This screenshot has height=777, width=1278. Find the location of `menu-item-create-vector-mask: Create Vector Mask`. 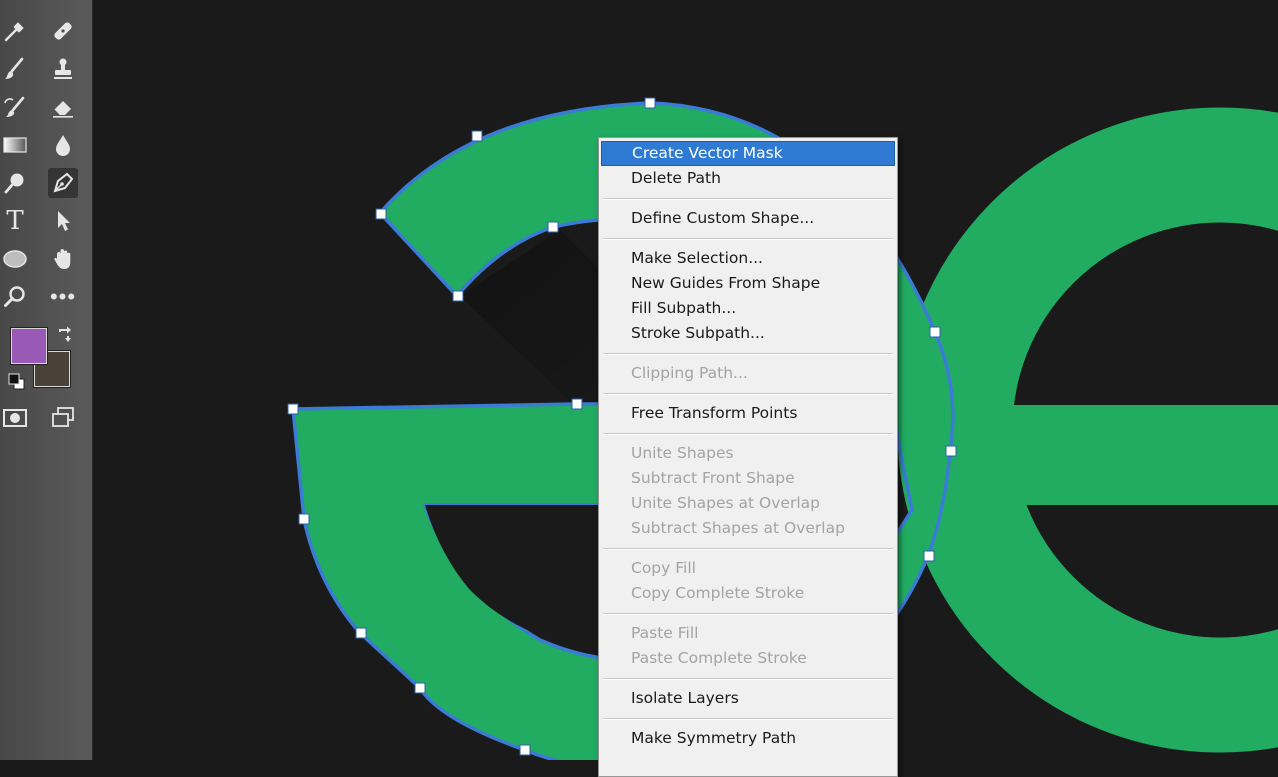

menu-item-create-vector-mask: Create Vector Mask is located at coordinates (748, 153).